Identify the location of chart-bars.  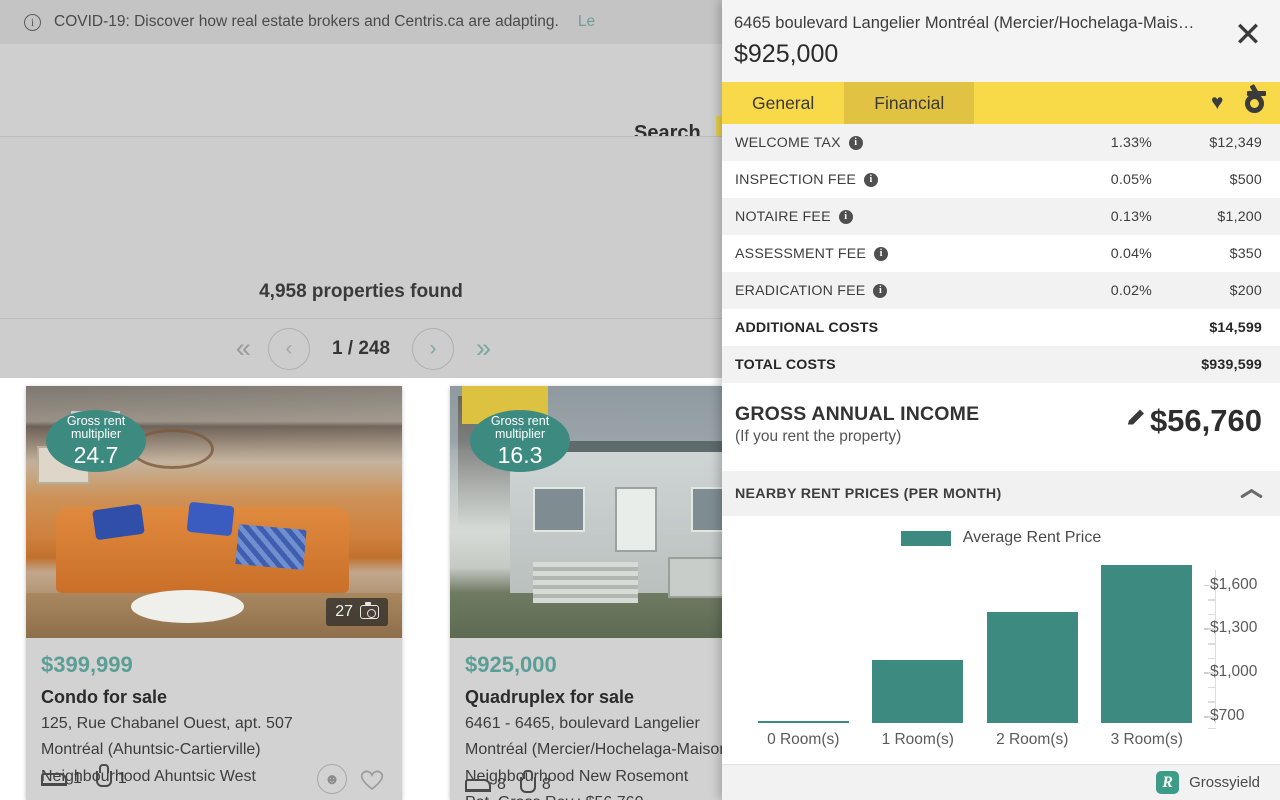
(975, 640).